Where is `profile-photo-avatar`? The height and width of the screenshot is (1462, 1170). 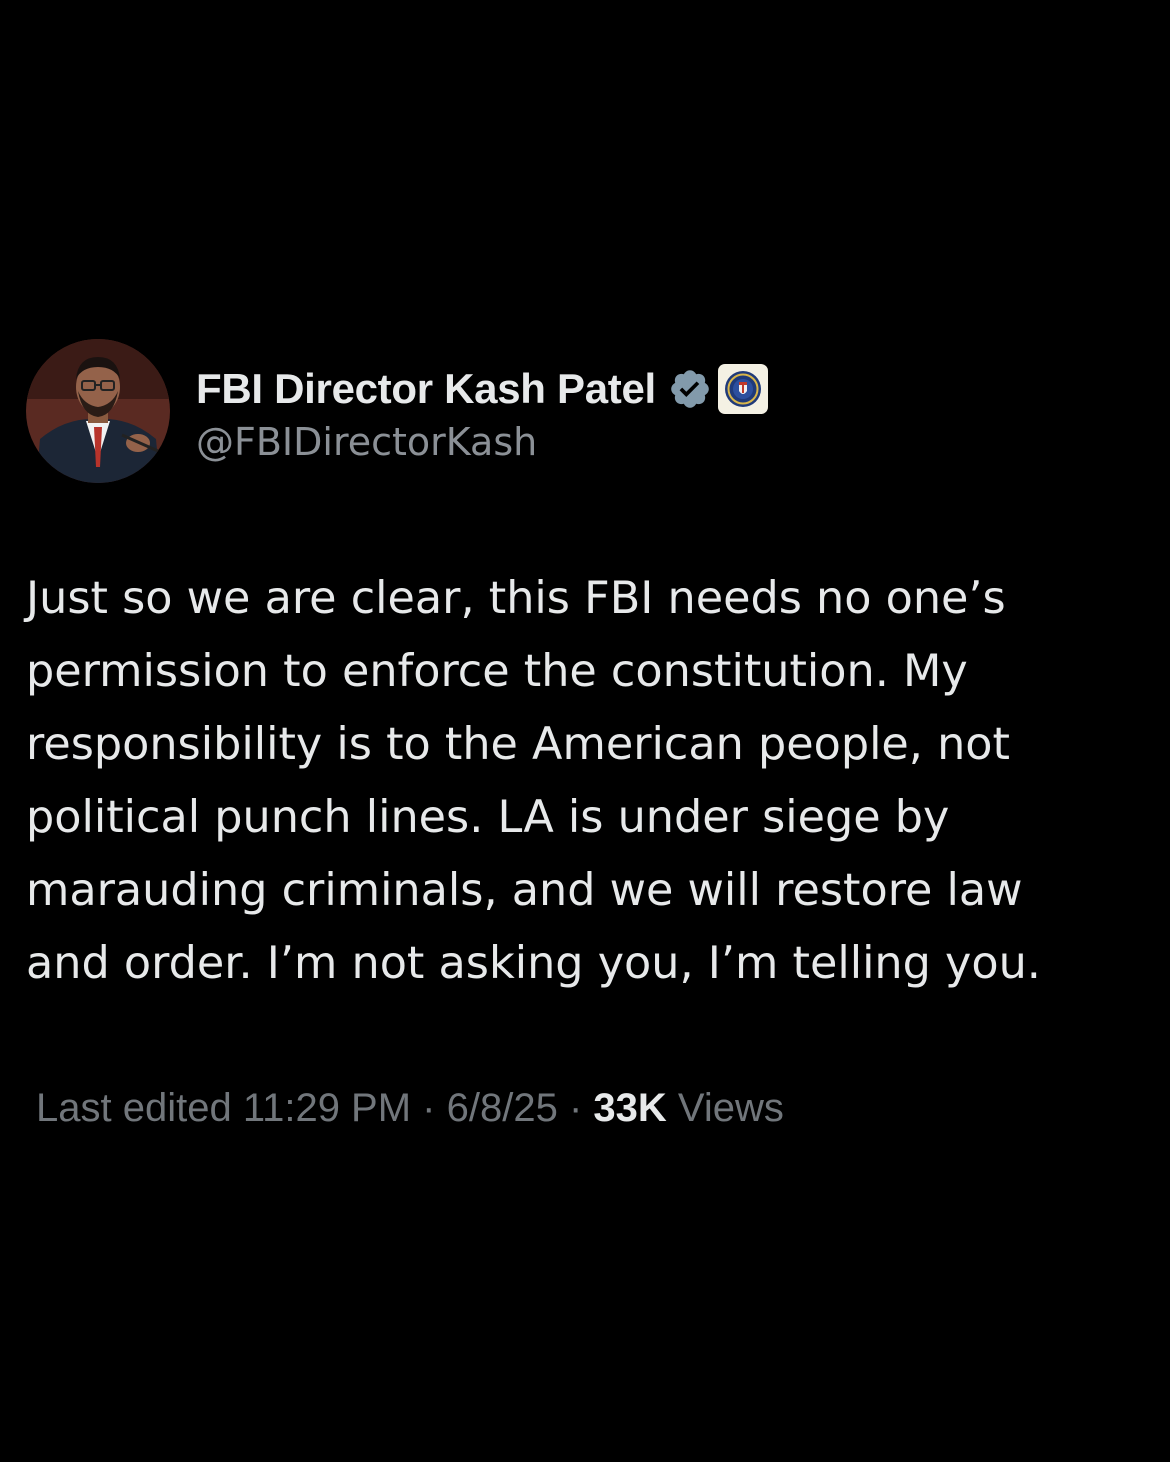
profile-photo-avatar is located at coordinates (98, 411).